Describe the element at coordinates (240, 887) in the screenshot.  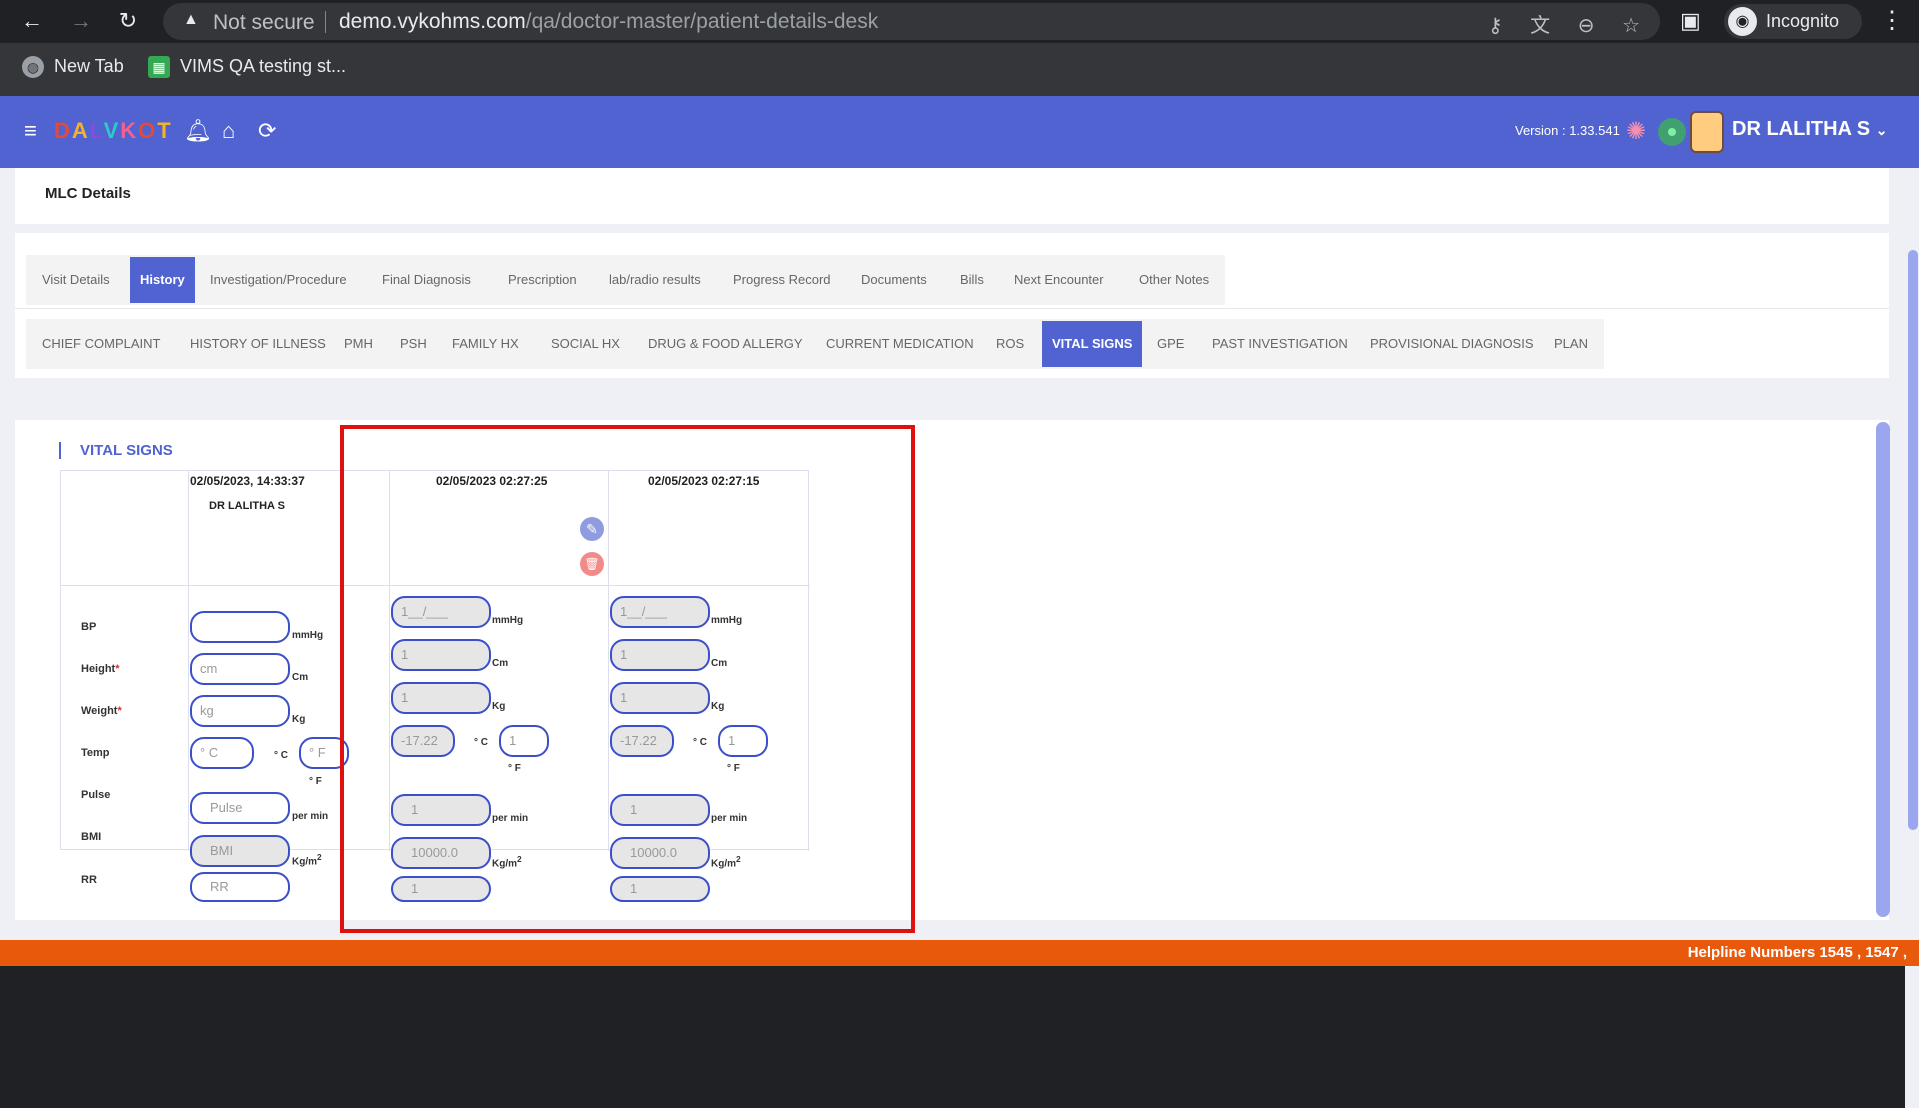
I see `rr-input: RR` at that location.